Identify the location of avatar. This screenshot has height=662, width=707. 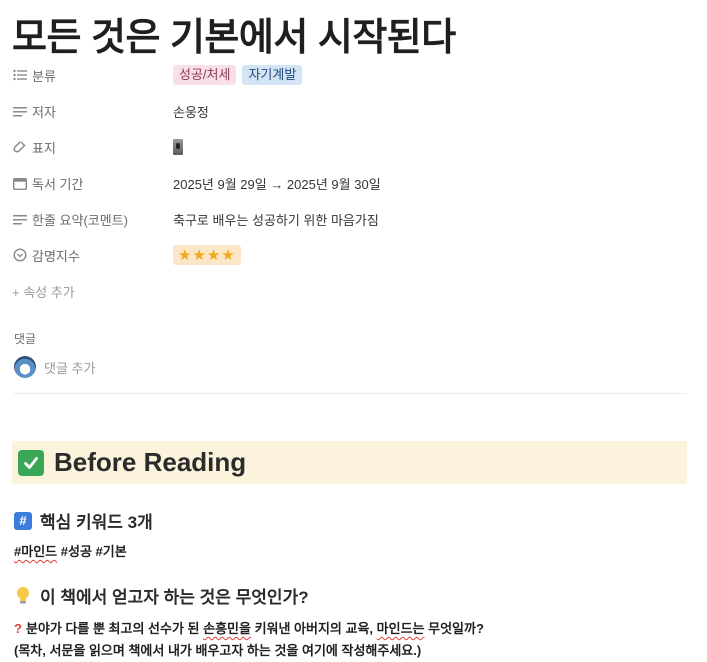
(25, 367).